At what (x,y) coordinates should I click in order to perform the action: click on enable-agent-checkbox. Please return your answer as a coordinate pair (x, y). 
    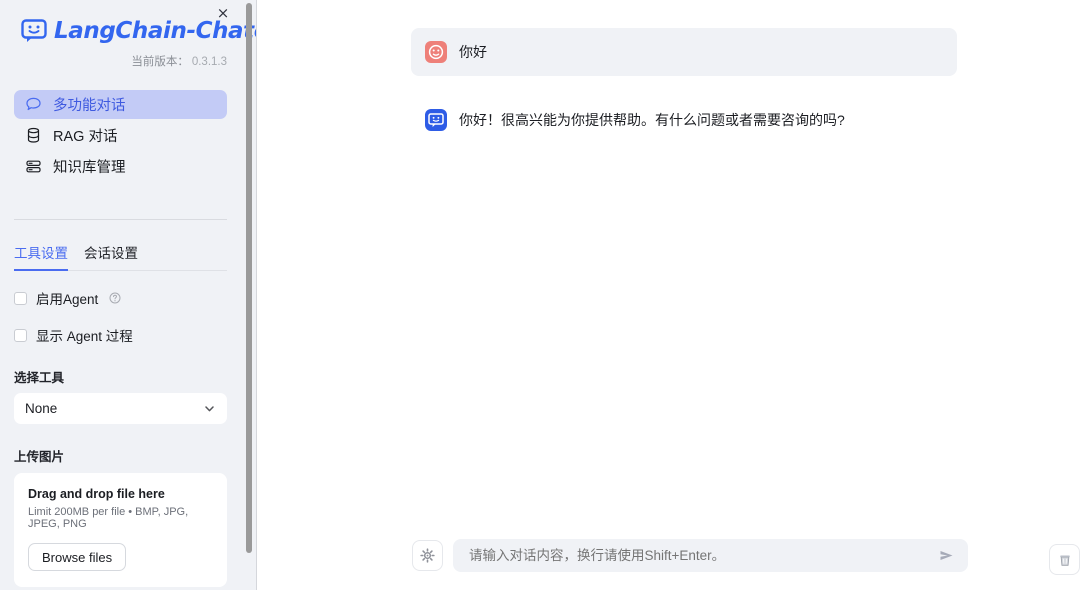
    Looking at the image, I should click on (20, 298).